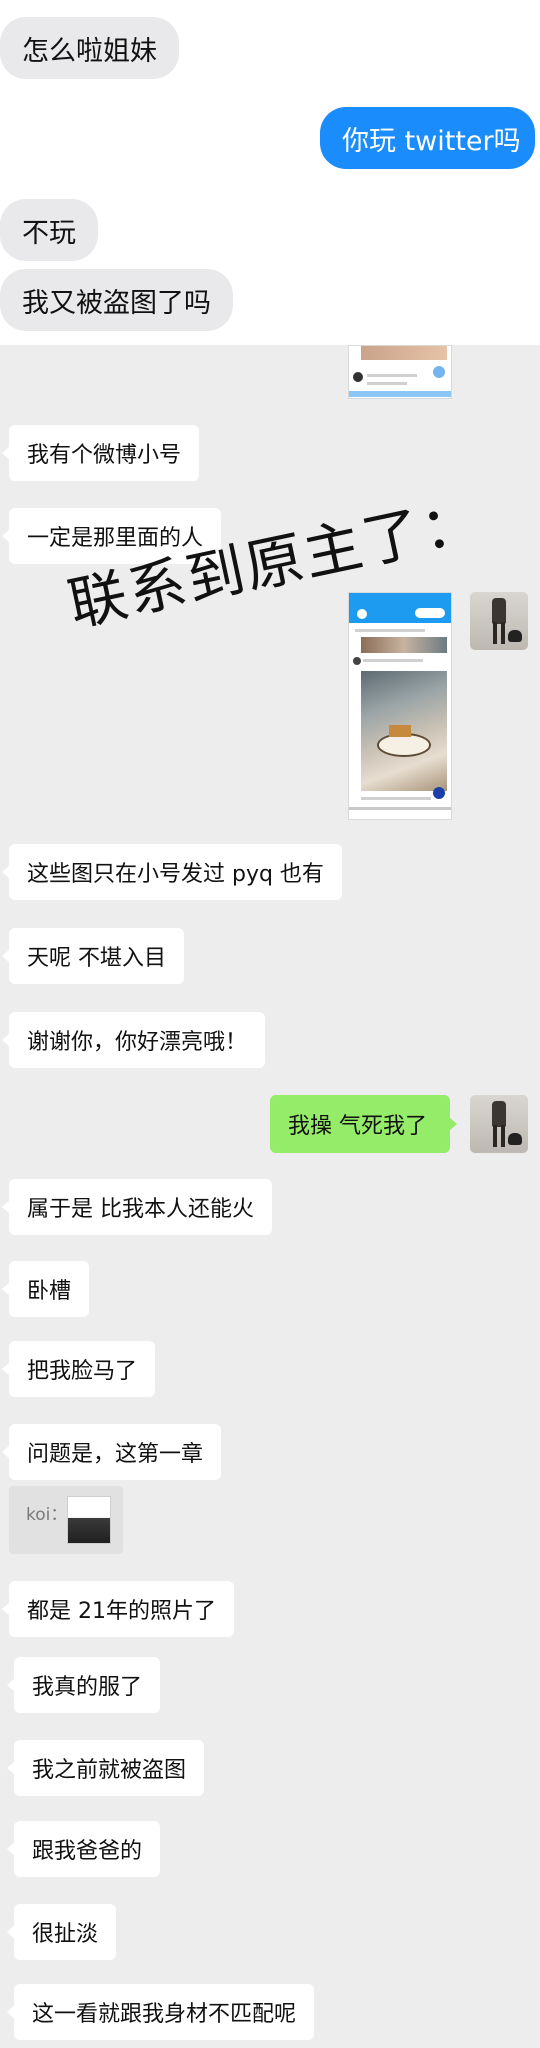 The height and width of the screenshot is (2048, 540). I want to click on plus-icon, so click(439, 372).